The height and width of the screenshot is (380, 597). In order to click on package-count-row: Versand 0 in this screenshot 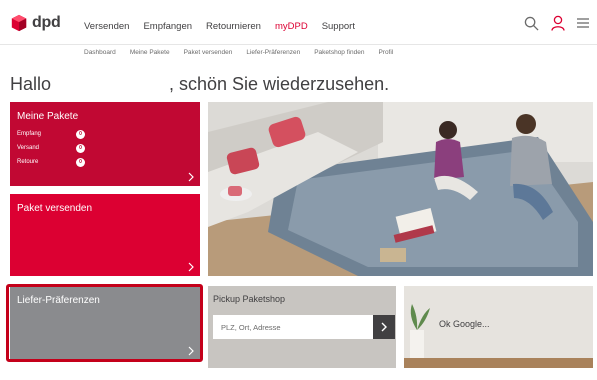, I will do `click(51, 148)`.